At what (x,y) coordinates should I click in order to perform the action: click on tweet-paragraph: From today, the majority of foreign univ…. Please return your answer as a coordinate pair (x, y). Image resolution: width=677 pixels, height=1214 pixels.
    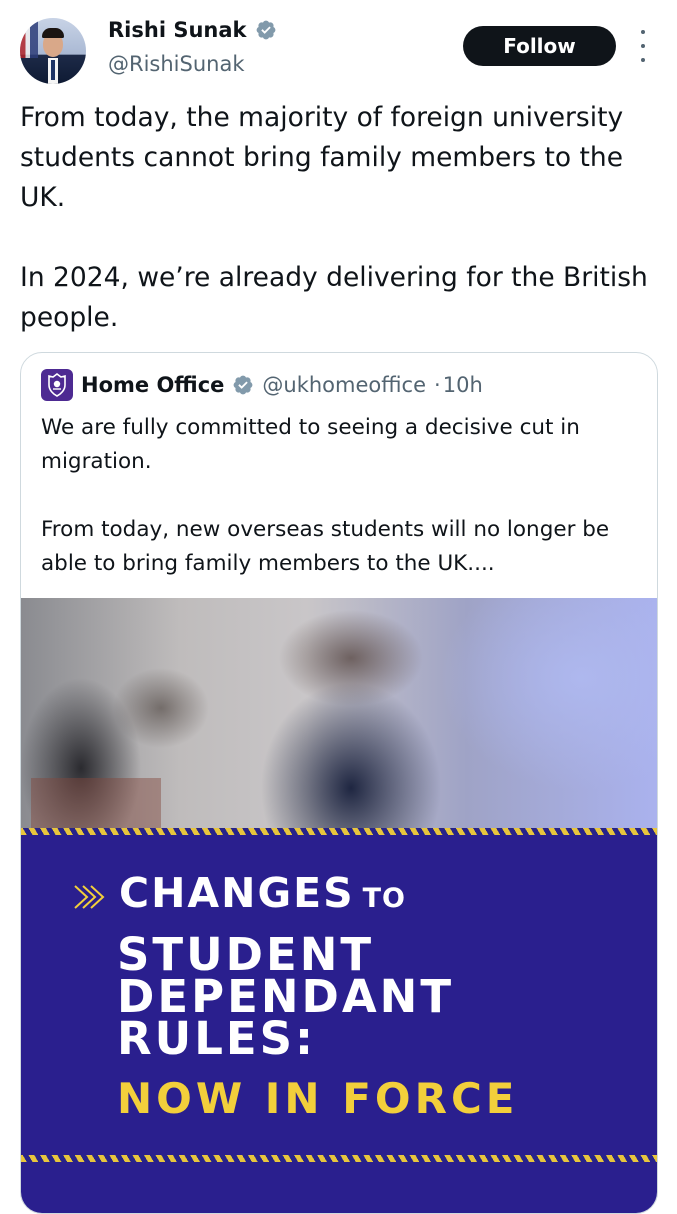
    Looking at the image, I should click on (322, 157).